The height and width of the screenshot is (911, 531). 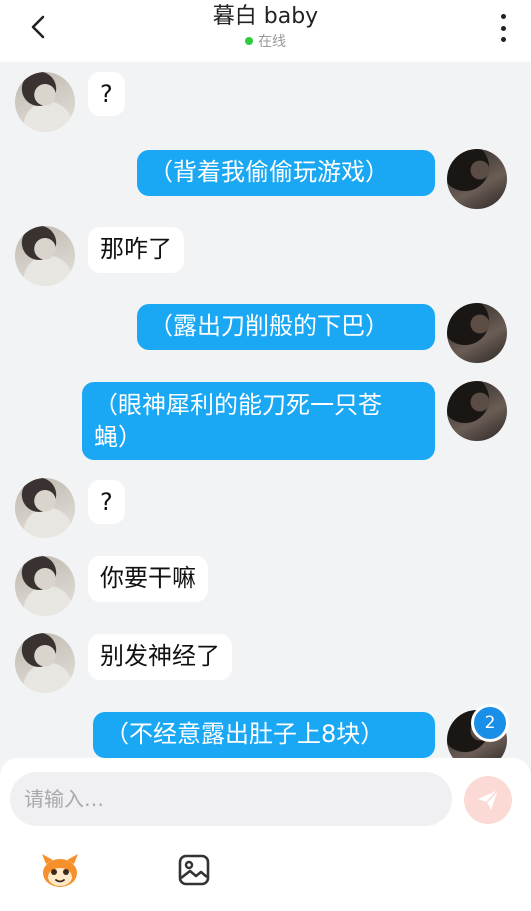 What do you see at coordinates (264, 735) in the screenshot?
I see `message-bubble-sent: （不经意露出肚子上8块）` at bounding box center [264, 735].